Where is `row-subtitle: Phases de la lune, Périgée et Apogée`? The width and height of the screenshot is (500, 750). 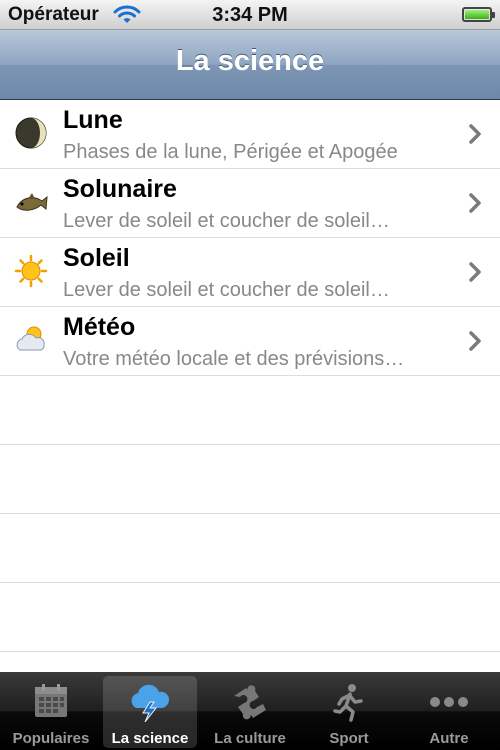
row-subtitle: Phases de la lune, Périgée et Apogée is located at coordinates (230, 152).